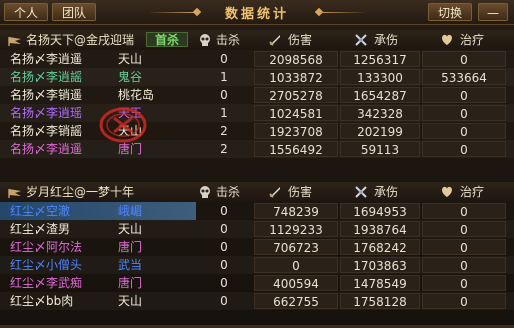  Describe the element at coordinates (450, 12) in the screenshot. I see `switch-button: 切换` at that location.